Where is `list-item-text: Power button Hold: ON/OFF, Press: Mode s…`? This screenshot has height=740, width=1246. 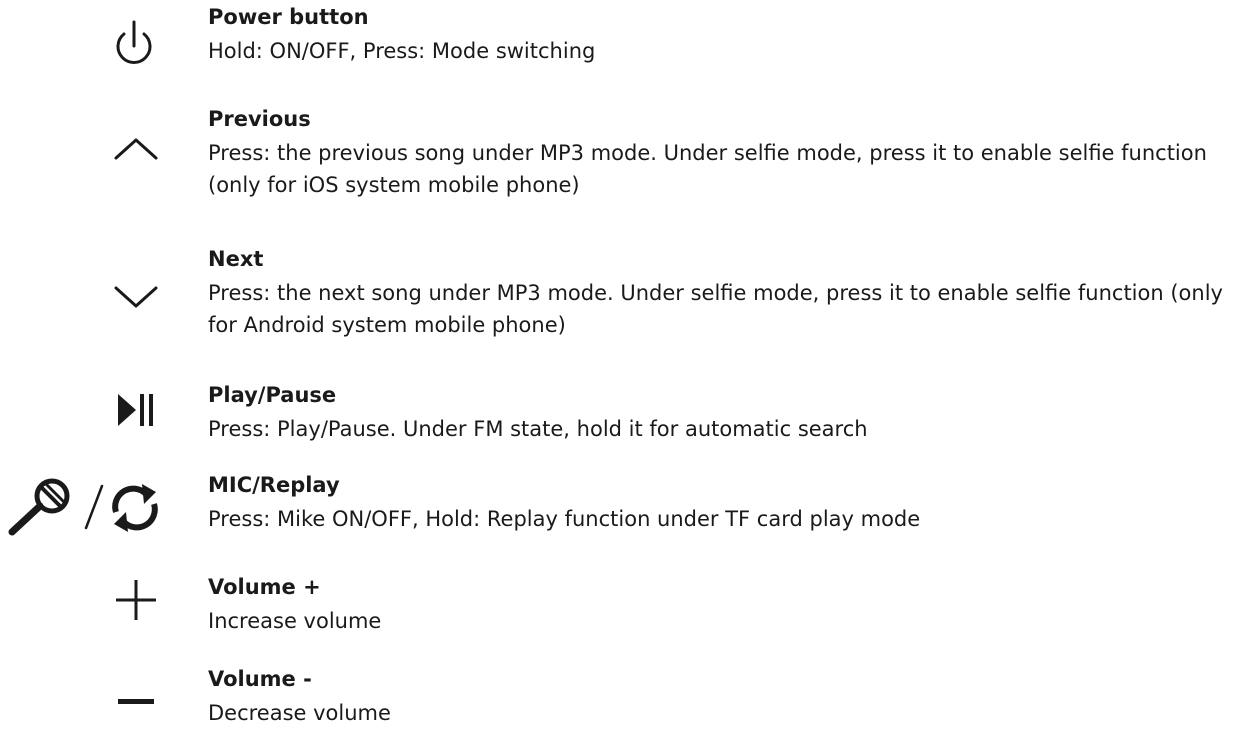 list-item-text: Power button Hold: ON/OFF, Press: Mode s… is located at coordinates (723, 34).